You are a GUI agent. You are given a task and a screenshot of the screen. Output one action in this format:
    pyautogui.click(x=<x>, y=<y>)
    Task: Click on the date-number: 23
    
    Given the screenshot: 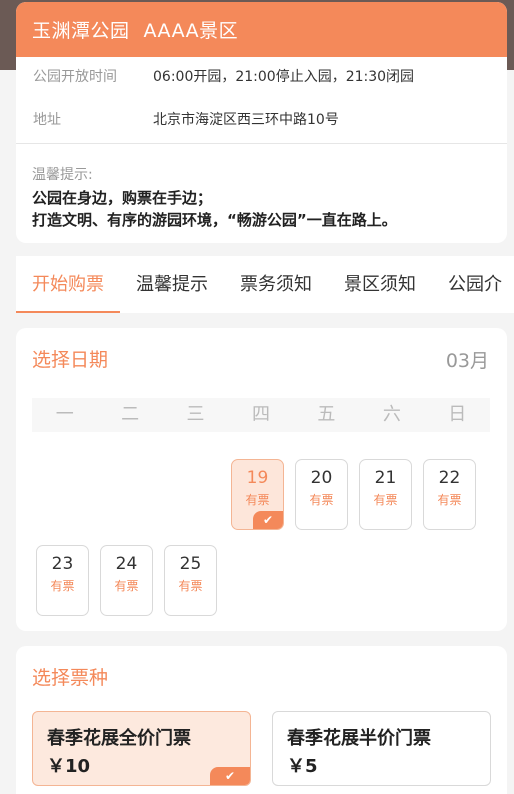 What is the action you would take?
    pyautogui.click(x=62, y=564)
    